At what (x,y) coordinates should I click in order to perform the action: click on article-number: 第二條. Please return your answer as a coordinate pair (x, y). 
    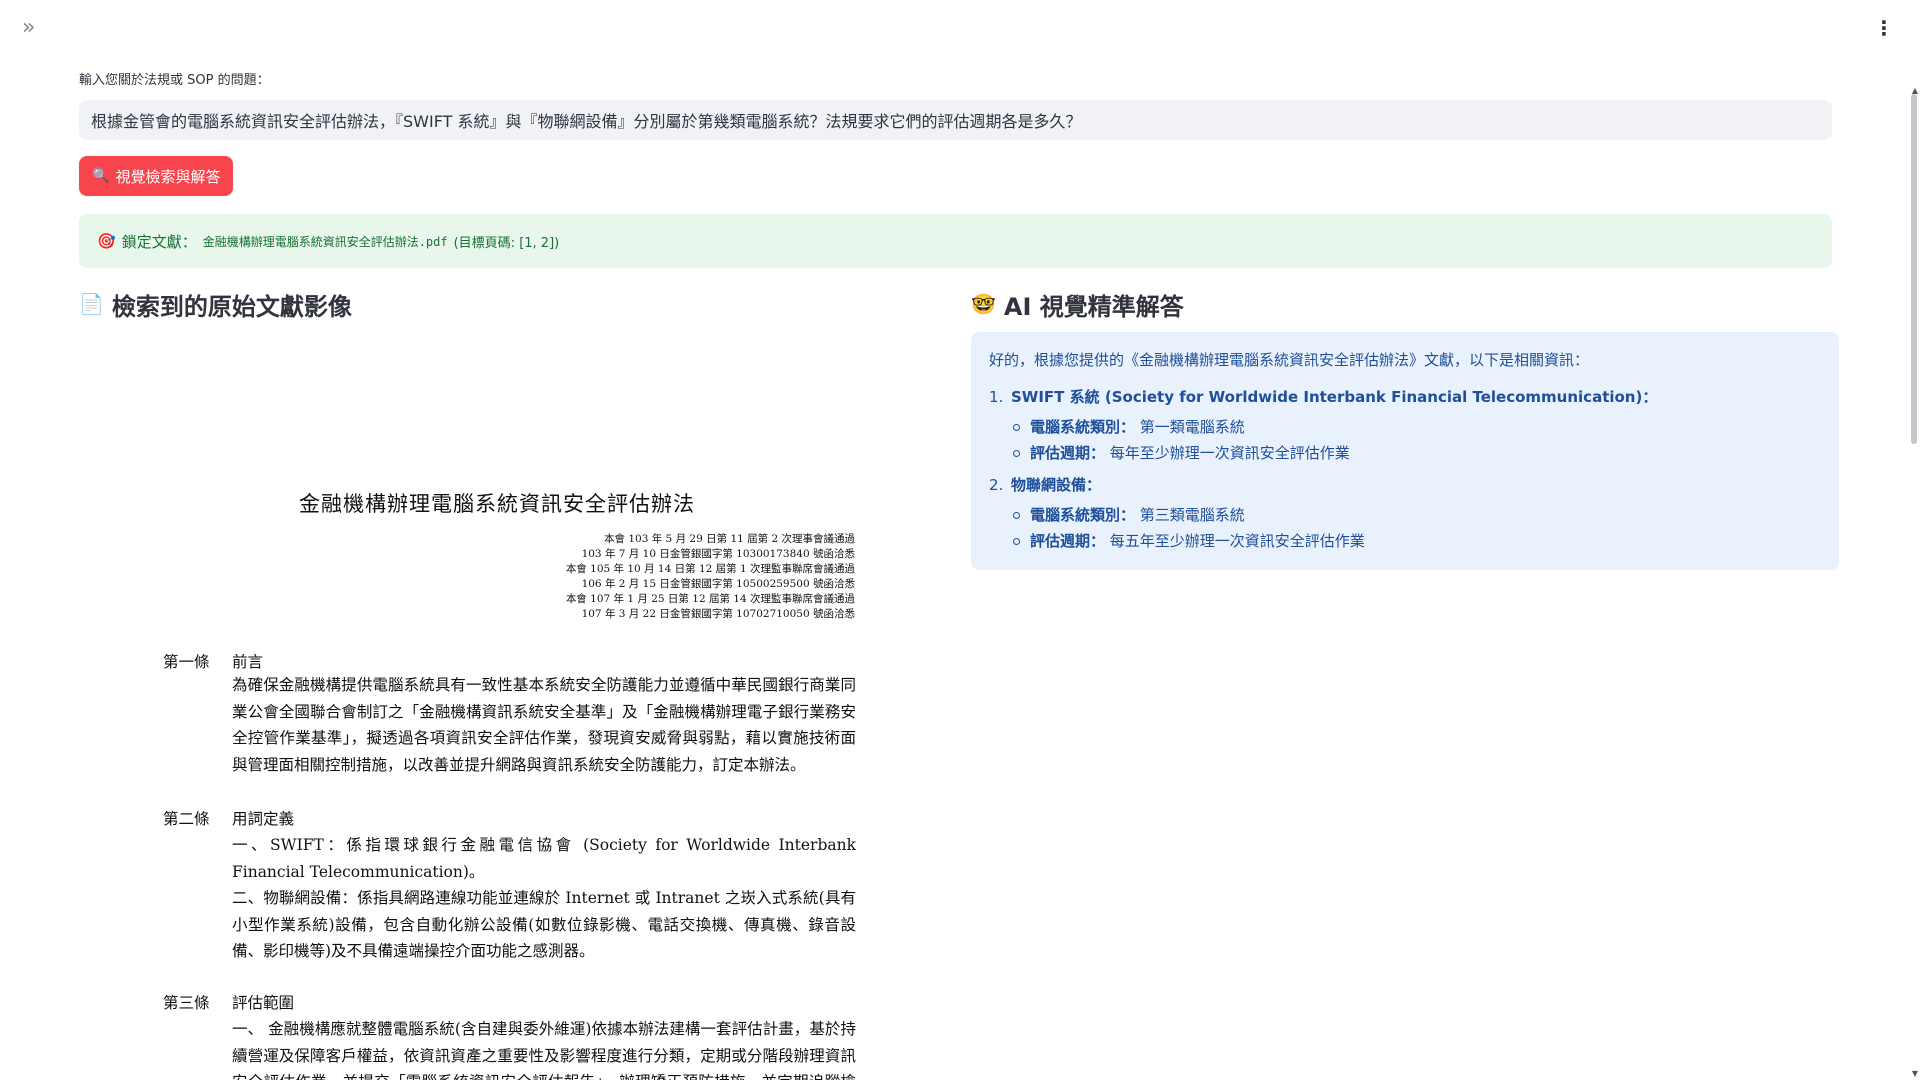
    Looking at the image, I should click on (186, 819).